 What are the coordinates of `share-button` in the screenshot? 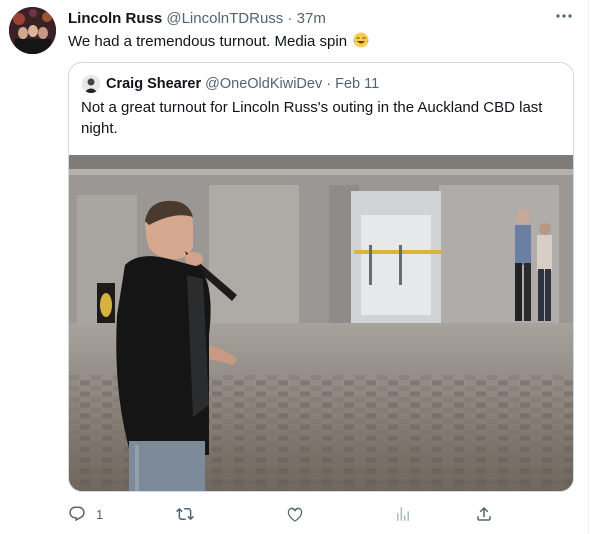 It's located at (484, 514).